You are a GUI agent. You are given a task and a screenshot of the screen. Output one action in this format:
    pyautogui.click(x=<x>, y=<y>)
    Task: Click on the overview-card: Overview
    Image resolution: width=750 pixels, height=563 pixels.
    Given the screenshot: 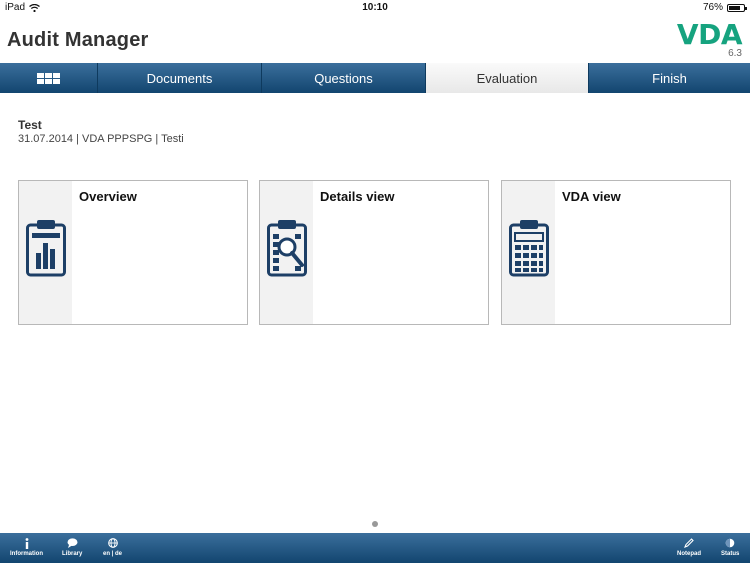 What is the action you would take?
    pyautogui.click(x=133, y=252)
    